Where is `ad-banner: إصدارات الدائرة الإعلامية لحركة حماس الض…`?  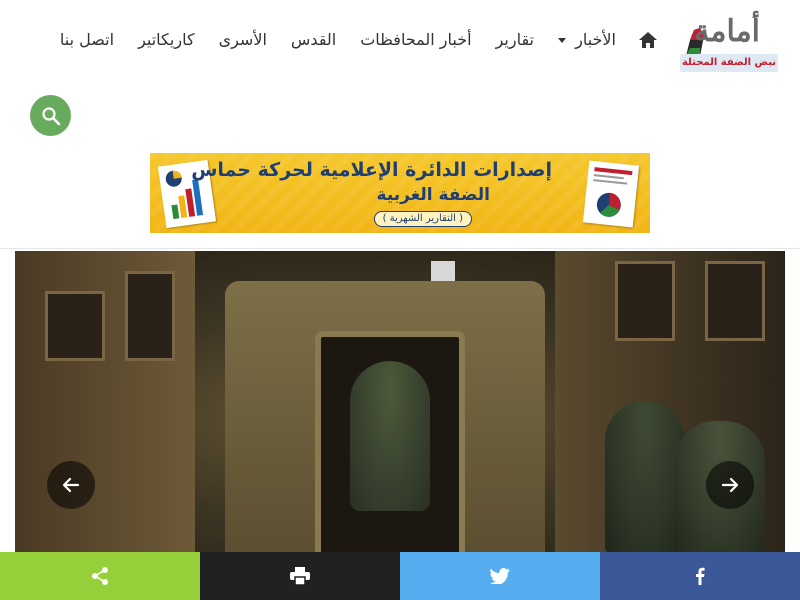
ad-banner: إصدارات الدائرة الإعلامية لحركة حماس الض… is located at coordinates (400, 193).